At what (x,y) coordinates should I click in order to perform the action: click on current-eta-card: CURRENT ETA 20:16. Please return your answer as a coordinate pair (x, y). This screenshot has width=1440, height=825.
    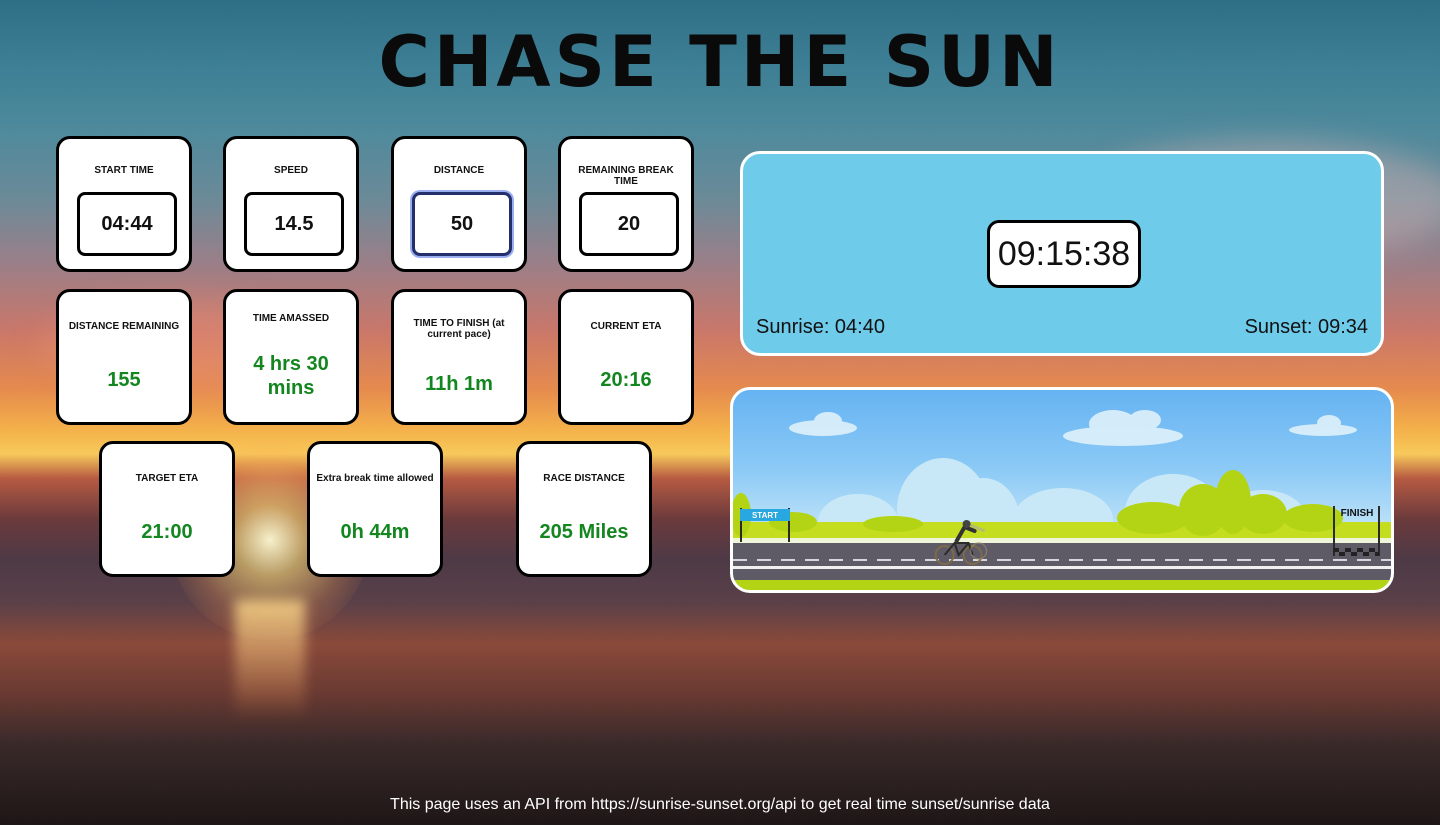
    Looking at the image, I should click on (626, 357).